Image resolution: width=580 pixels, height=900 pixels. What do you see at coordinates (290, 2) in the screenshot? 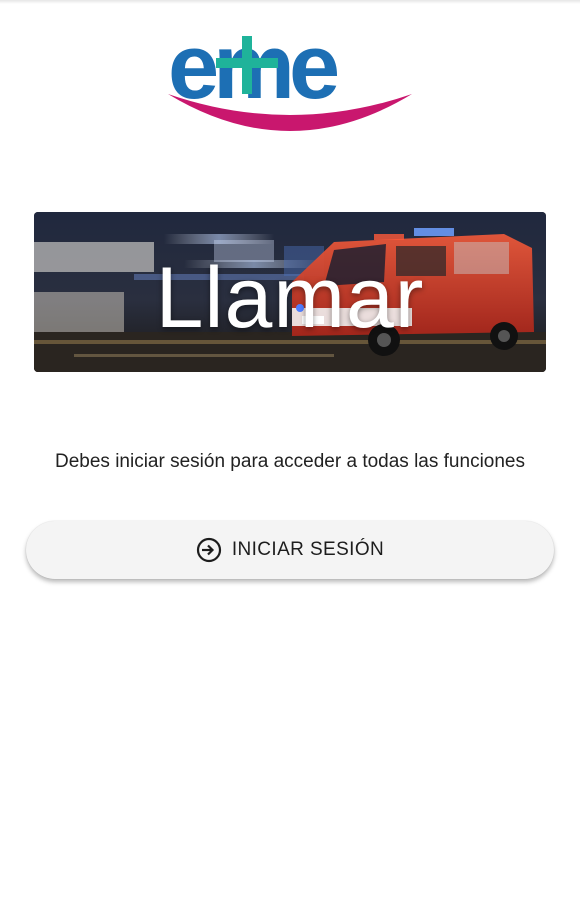
I see `status-bar-shadow` at bounding box center [290, 2].